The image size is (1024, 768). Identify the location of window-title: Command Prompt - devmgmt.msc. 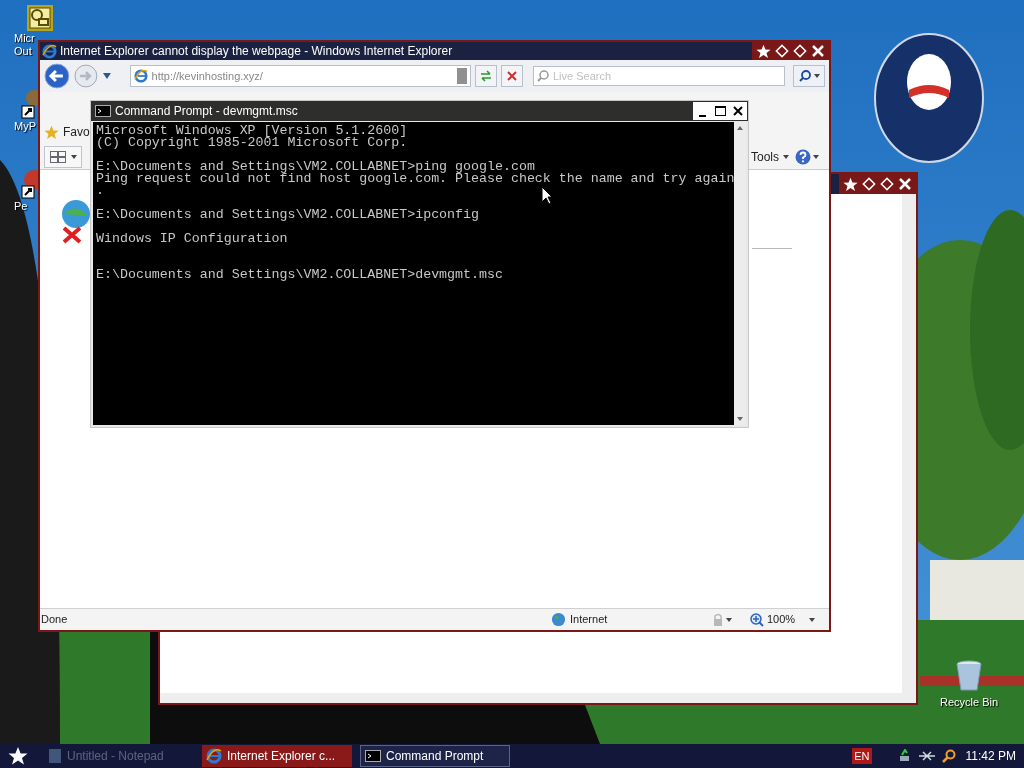
(207, 111).